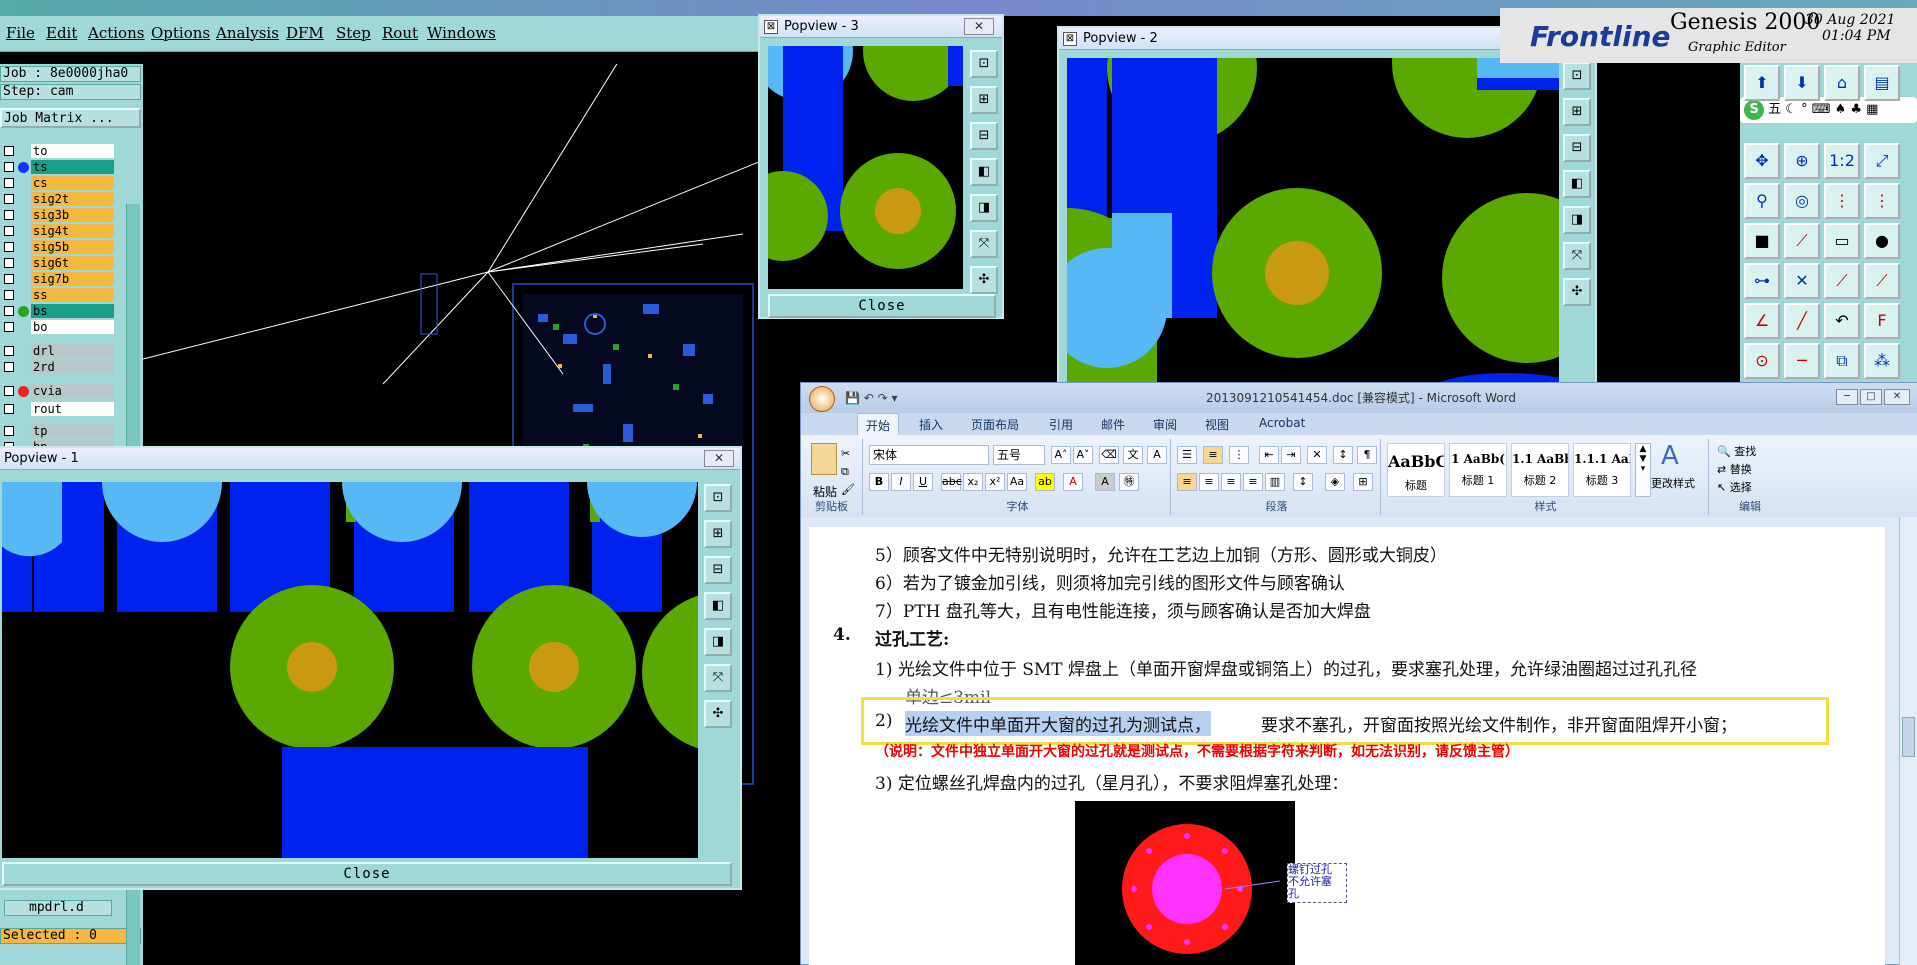  I want to click on layer-name: sig6t, so click(72, 263).